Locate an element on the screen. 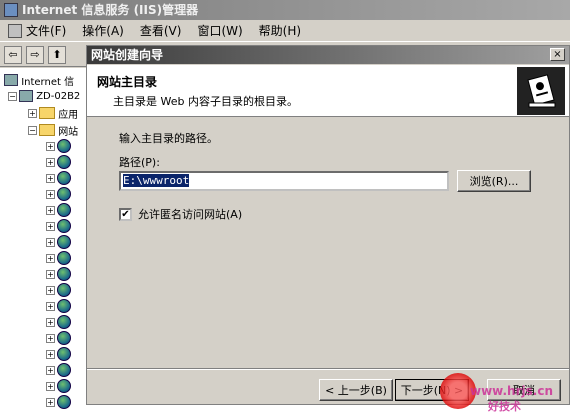 This screenshot has height=417, width=570. header-subtitle: 主目录是 Web 内容子目录的根目录。 is located at coordinates (205, 101).